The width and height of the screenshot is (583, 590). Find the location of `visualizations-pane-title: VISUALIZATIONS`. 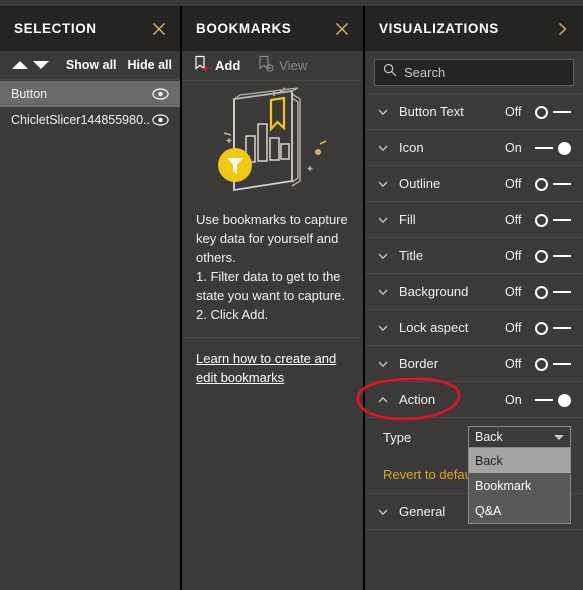

visualizations-pane-title: VISUALIZATIONS is located at coordinates (439, 28).